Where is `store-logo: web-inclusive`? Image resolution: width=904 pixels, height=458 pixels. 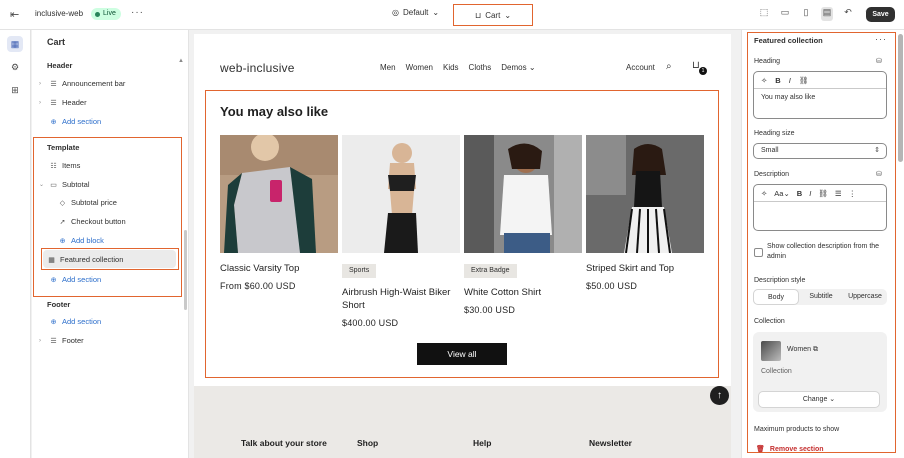 store-logo: web-inclusive is located at coordinates (257, 68).